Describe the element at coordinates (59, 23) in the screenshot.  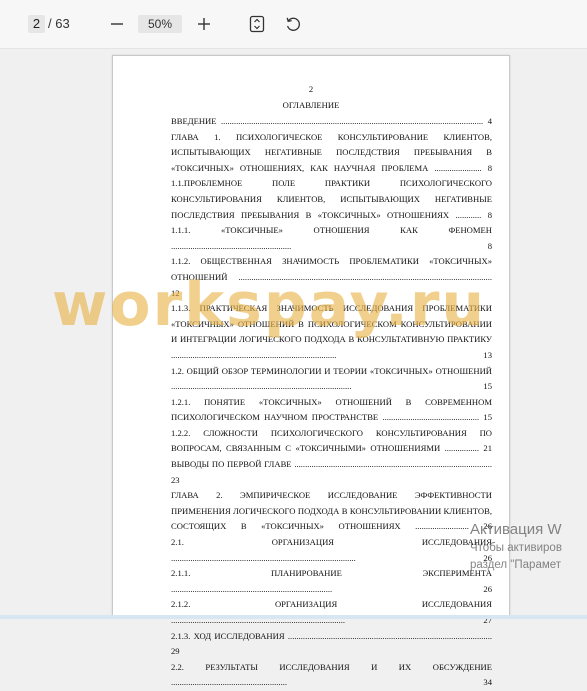
I see `total-pages-label: / 63` at that location.